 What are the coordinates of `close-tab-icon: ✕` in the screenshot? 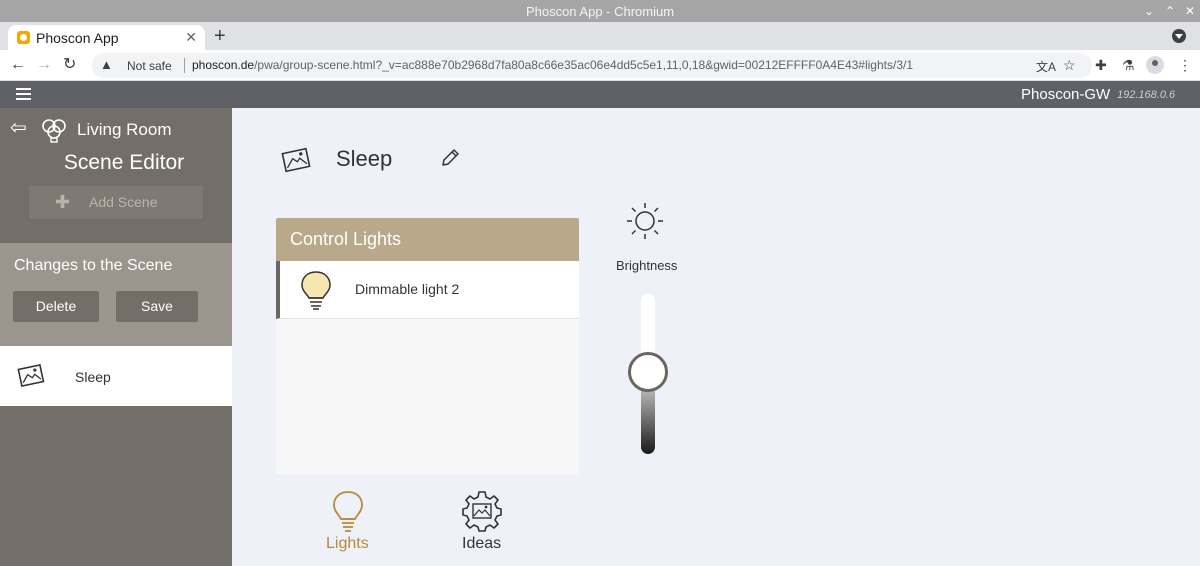 It's located at (191, 37).